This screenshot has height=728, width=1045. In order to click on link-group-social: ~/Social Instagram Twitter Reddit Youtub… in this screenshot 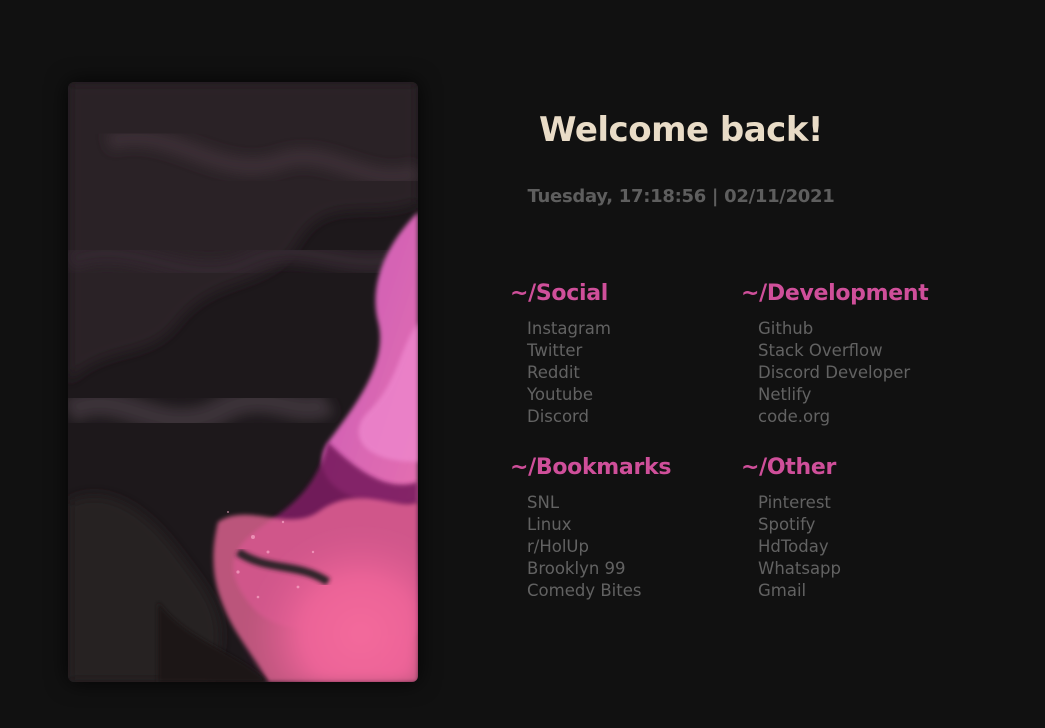, I will do `click(620, 354)`.